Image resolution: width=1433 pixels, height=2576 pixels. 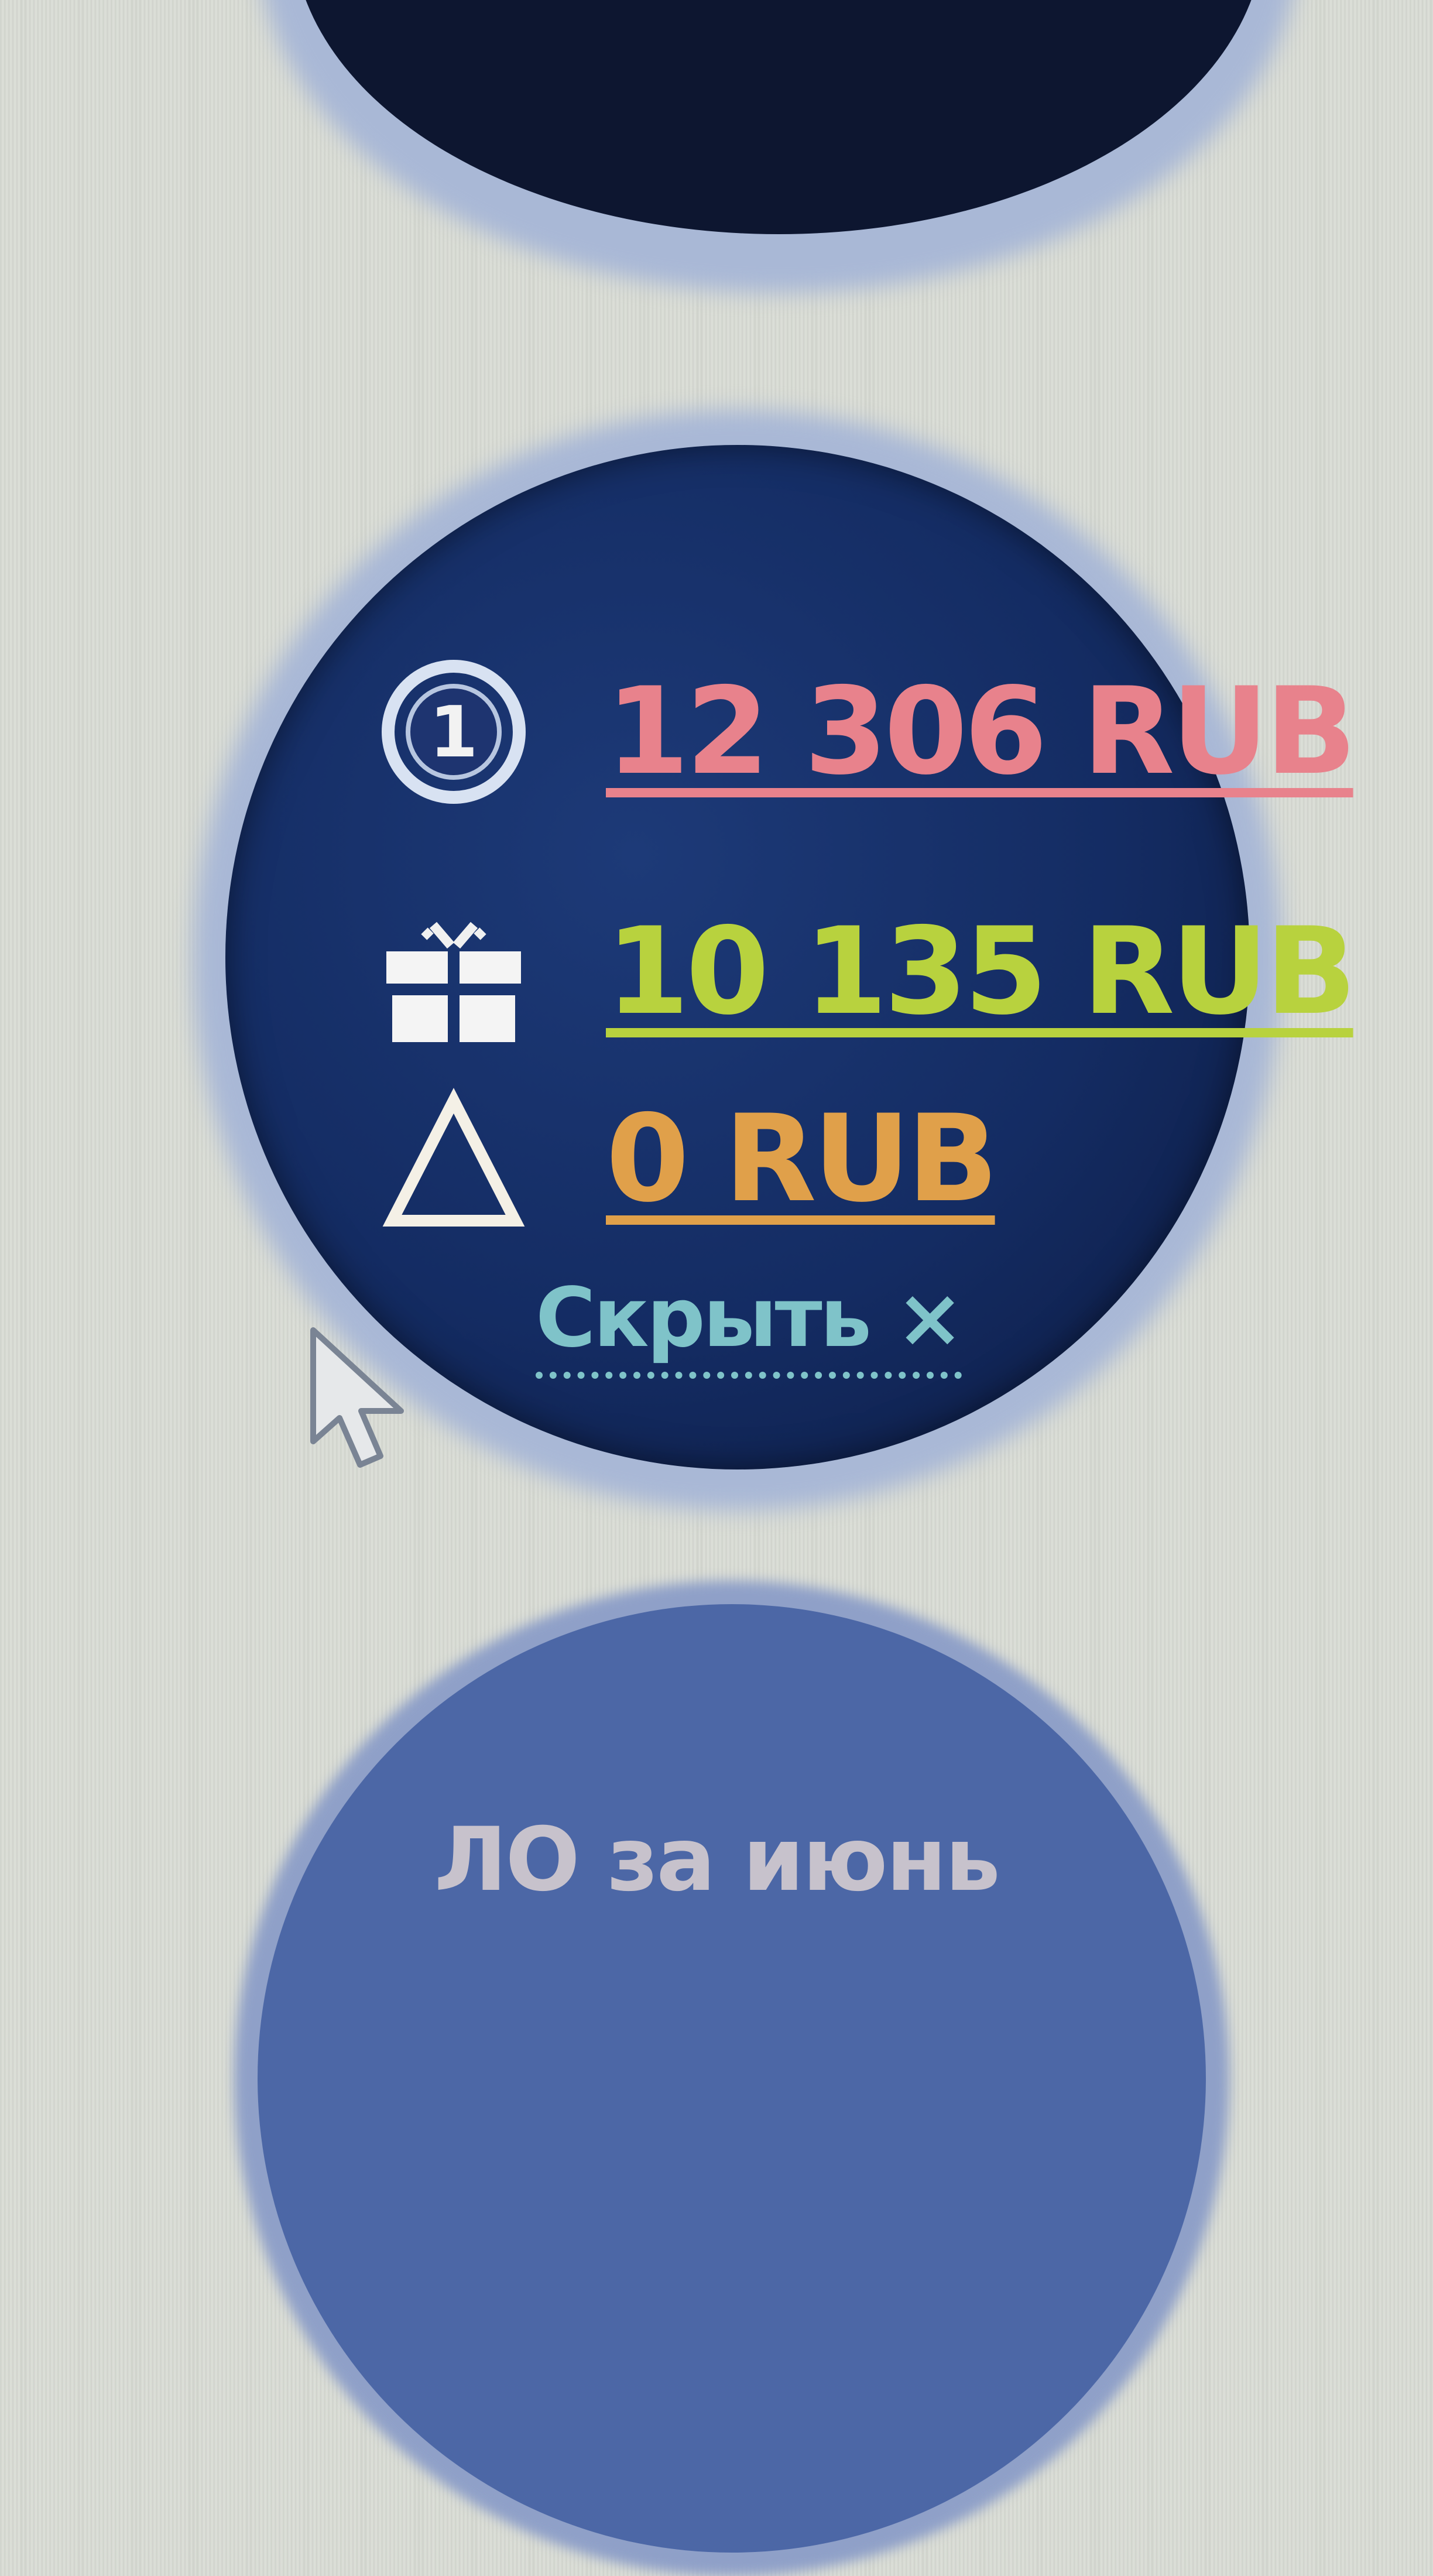 What do you see at coordinates (982, 732) in the screenshot?
I see `main-balance-link: 12 306 RUB` at bounding box center [982, 732].